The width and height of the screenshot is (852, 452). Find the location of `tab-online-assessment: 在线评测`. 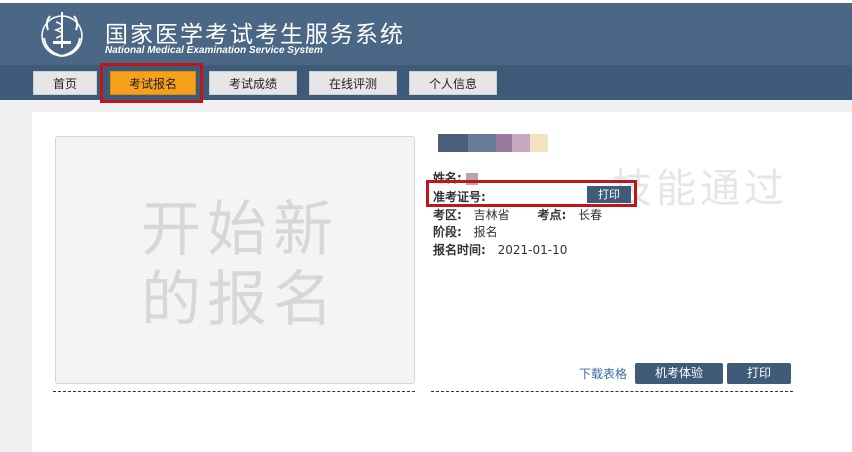

tab-online-assessment: 在线评测 is located at coordinates (353, 83).